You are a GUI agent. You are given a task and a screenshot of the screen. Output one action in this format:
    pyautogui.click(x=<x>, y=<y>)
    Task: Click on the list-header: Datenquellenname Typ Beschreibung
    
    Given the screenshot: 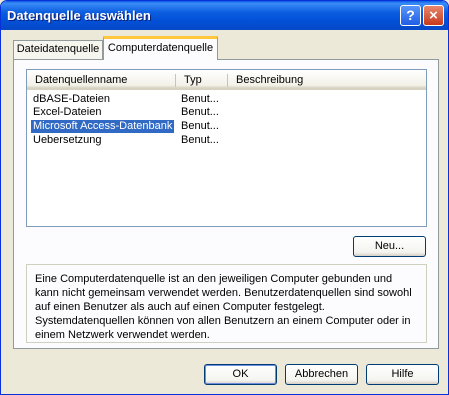 What is the action you would take?
    pyautogui.click(x=226, y=80)
    